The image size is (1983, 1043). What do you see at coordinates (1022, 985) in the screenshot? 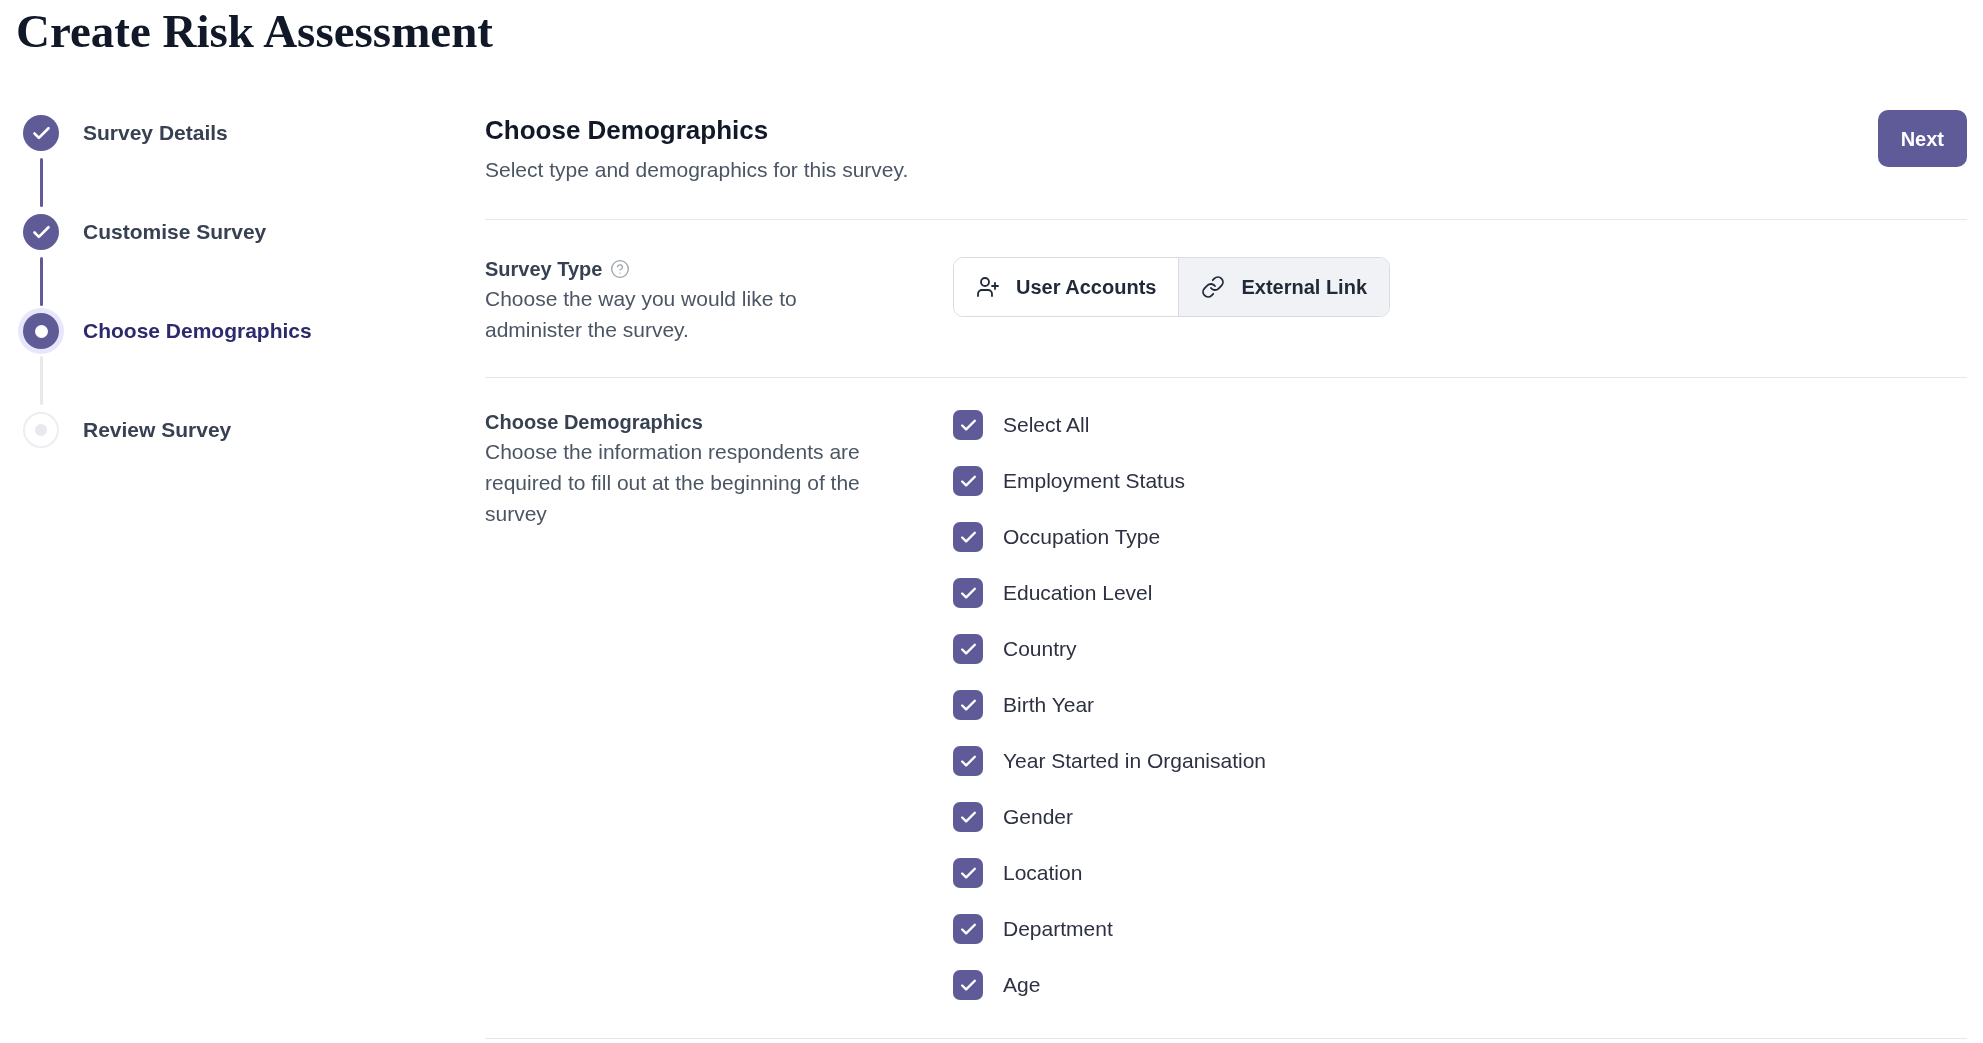
I see `checkbox-label: Age` at bounding box center [1022, 985].